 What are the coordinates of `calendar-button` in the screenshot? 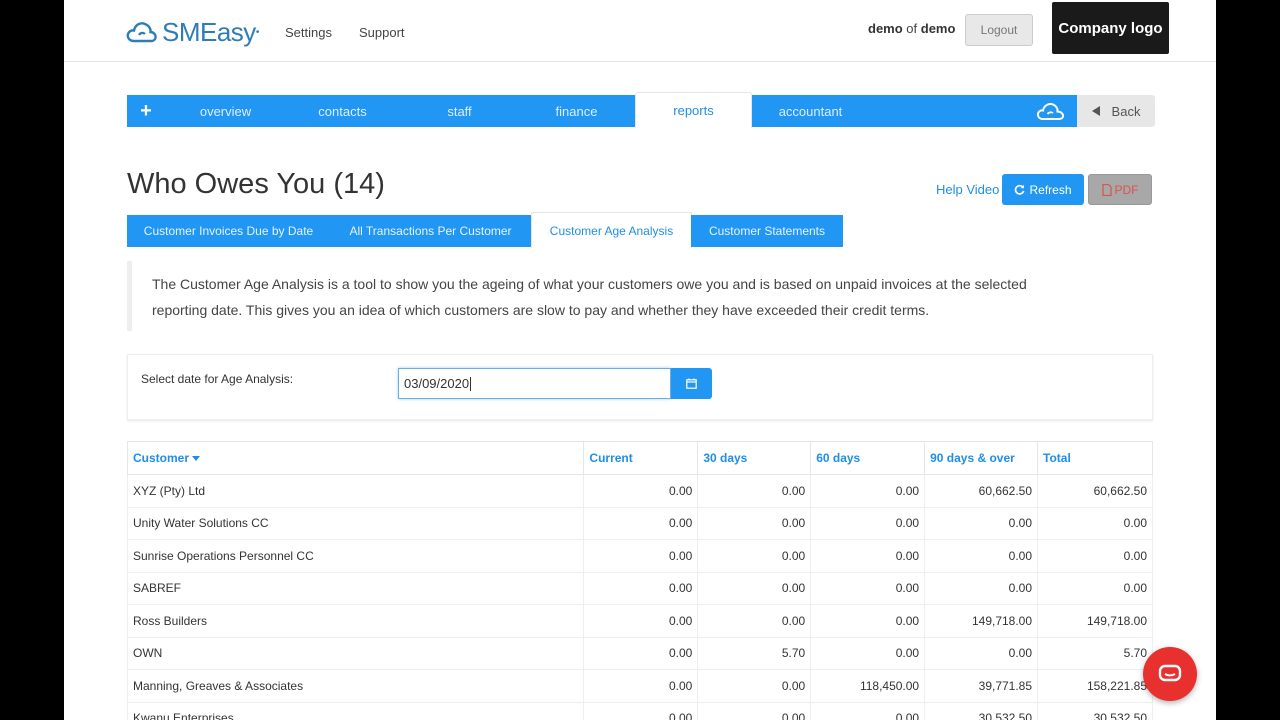 It's located at (691, 383).